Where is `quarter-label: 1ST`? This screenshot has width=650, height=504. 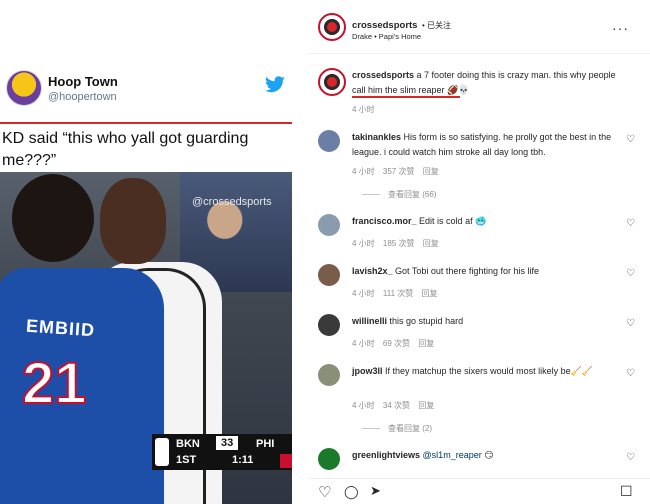
quarter-label: 1ST is located at coordinates (186, 460).